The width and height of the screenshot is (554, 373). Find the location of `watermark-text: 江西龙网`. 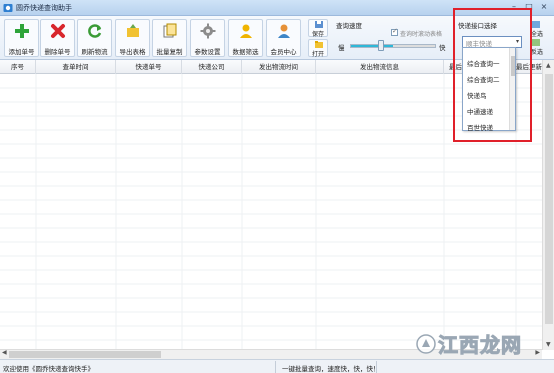

watermark-text: 江西龙网 is located at coordinates (480, 345).